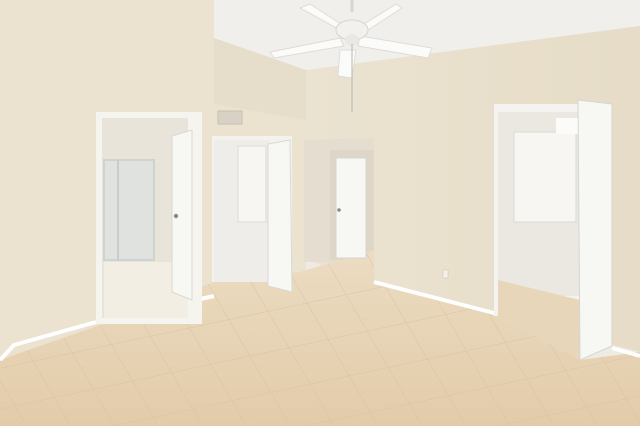 The width and height of the screenshot is (640, 426). I want to click on shower-glass, so click(129, 210).